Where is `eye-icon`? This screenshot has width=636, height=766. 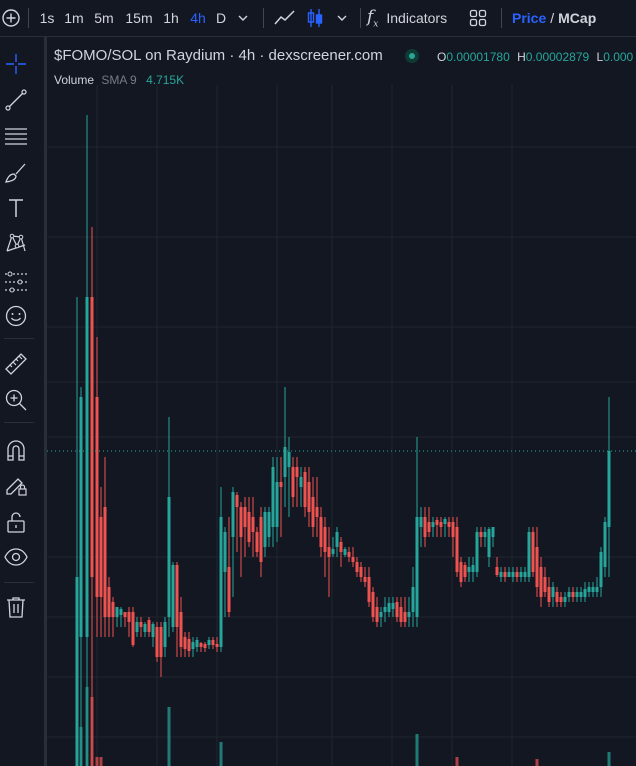 eye-icon is located at coordinates (16, 557).